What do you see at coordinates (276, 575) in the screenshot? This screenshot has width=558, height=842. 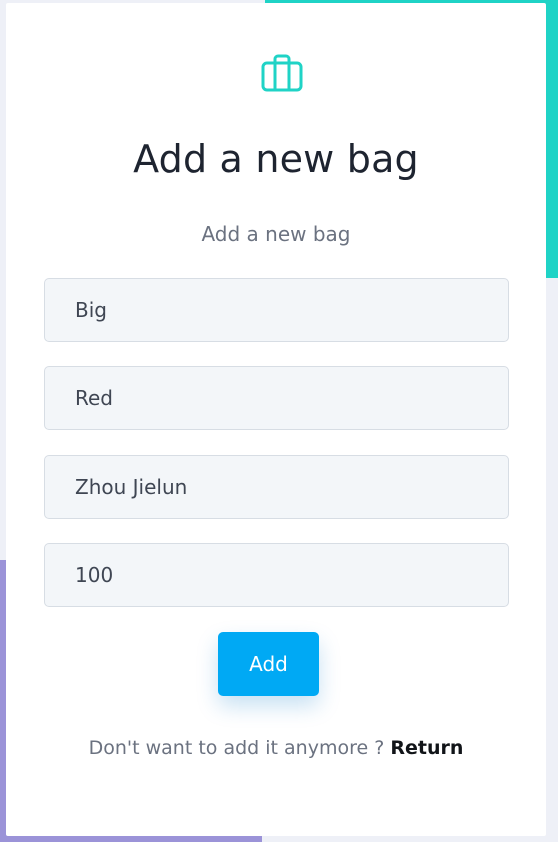 I see `bag-price-input` at bounding box center [276, 575].